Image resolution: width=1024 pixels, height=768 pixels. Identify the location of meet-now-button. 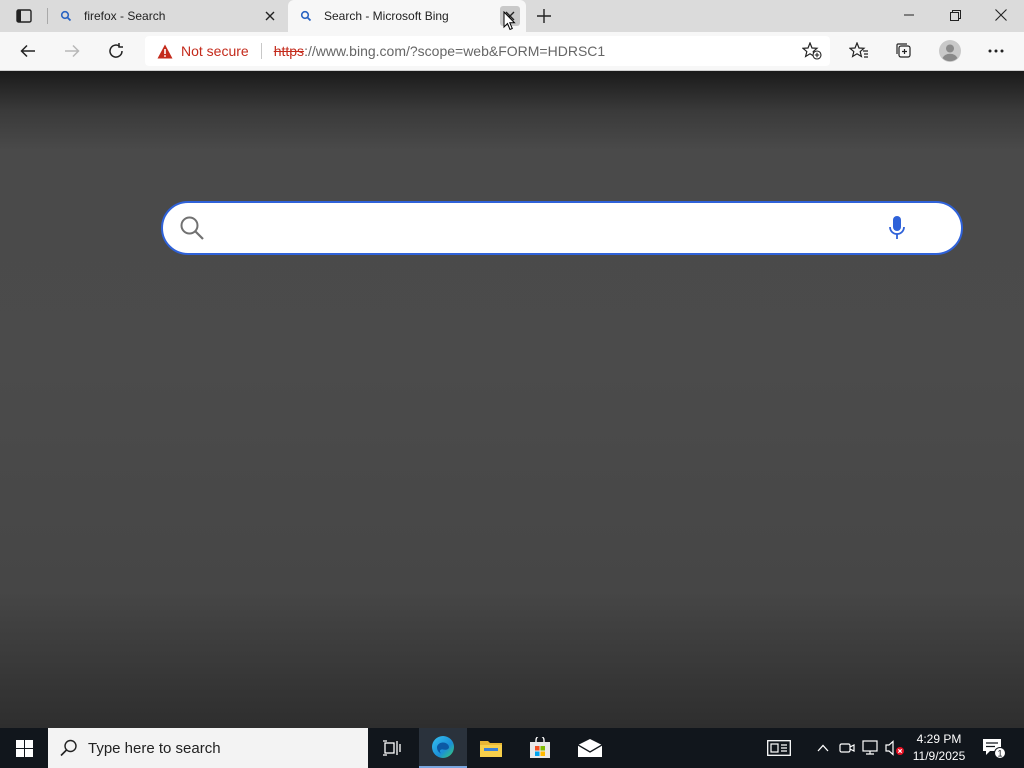
(847, 748).